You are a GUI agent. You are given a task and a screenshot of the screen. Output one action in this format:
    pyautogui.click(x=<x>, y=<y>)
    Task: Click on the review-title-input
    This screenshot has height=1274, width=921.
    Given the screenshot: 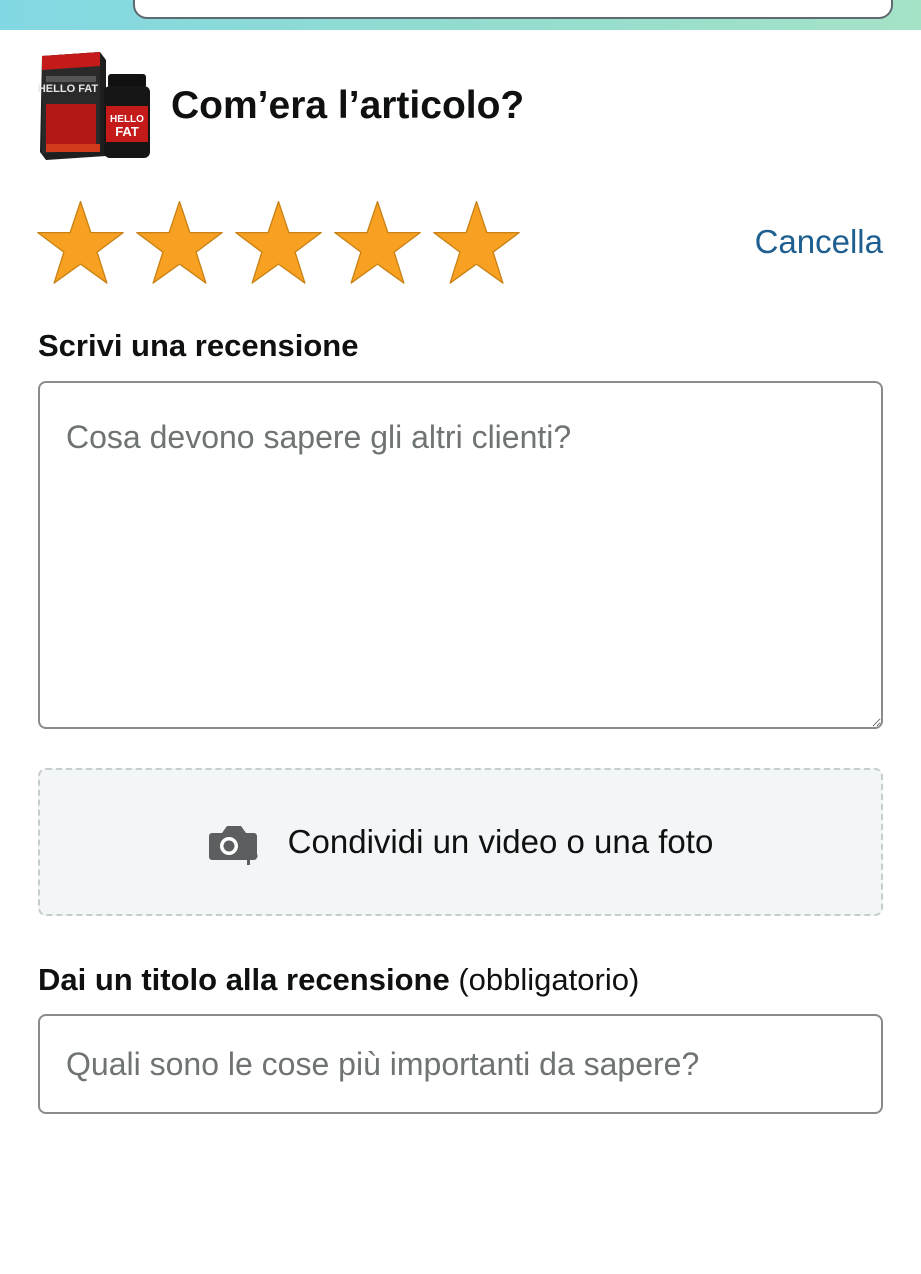 What is the action you would take?
    pyautogui.click(x=460, y=1064)
    